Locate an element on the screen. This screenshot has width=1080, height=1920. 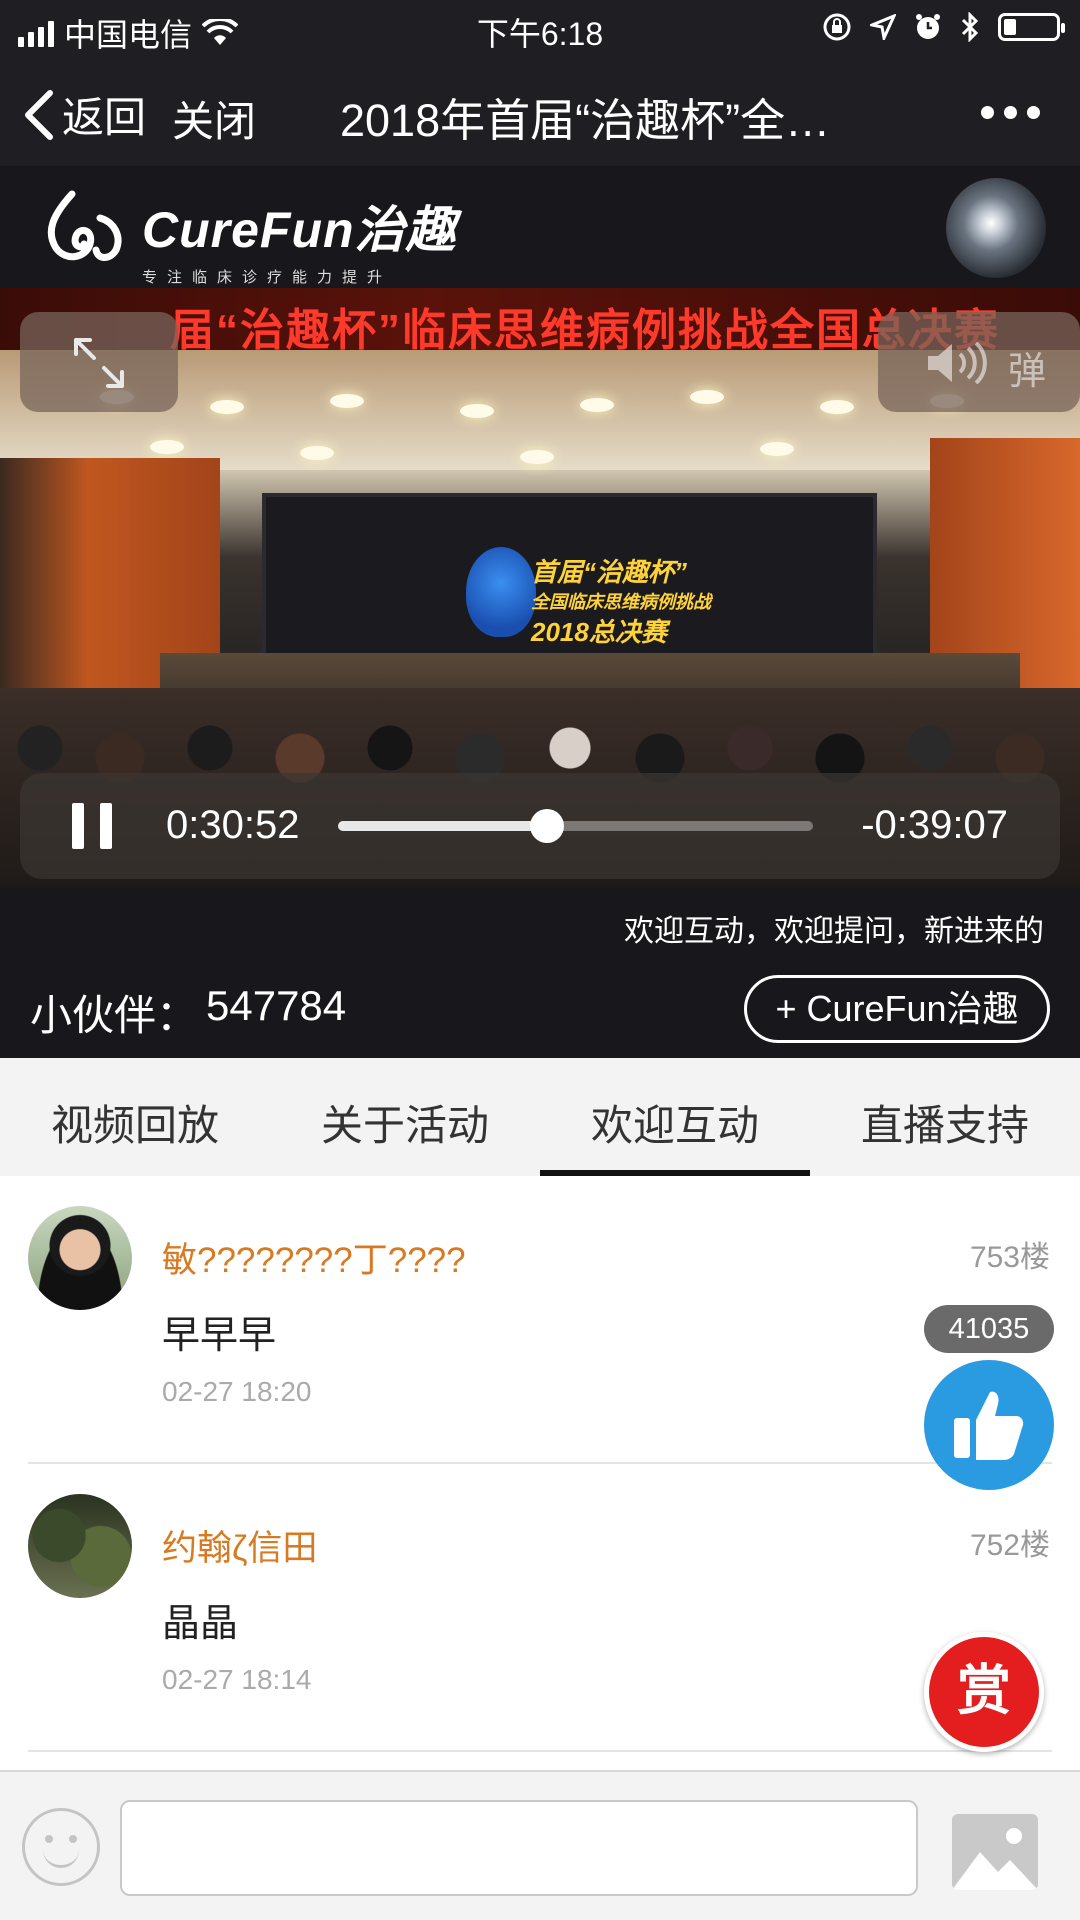
fullscreen-button is located at coordinates (99, 362).